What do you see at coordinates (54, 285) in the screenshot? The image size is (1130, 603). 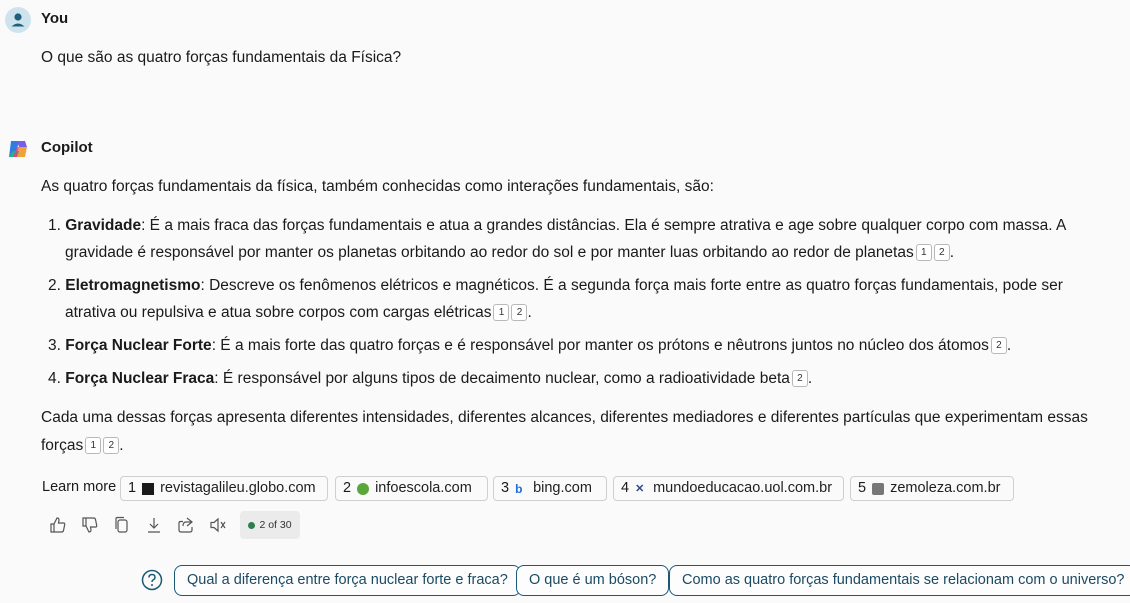 I see `item-number: 2.` at bounding box center [54, 285].